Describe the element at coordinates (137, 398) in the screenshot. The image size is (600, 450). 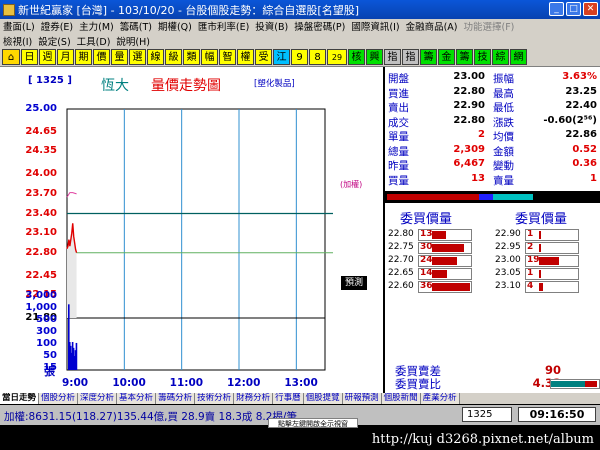
I see `tab-3: 基本分析` at that location.